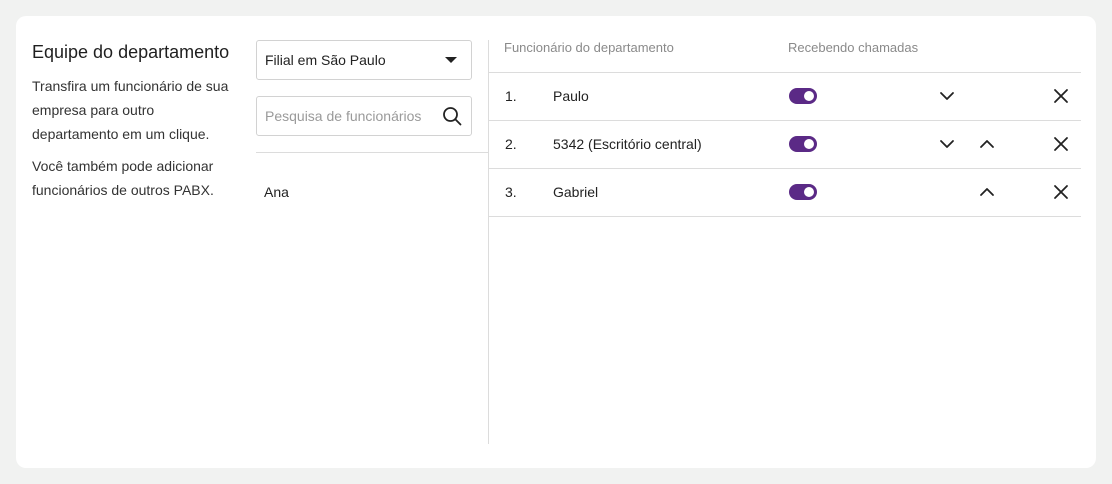  What do you see at coordinates (451, 60) in the screenshot?
I see `caret-down-icon` at bounding box center [451, 60].